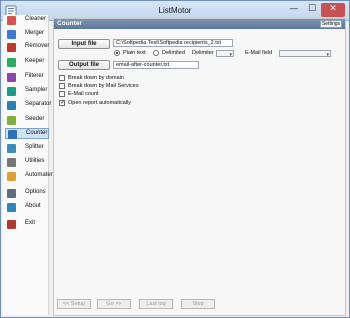  I want to click on delimiter-label: Delimiter, so click(203, 53).